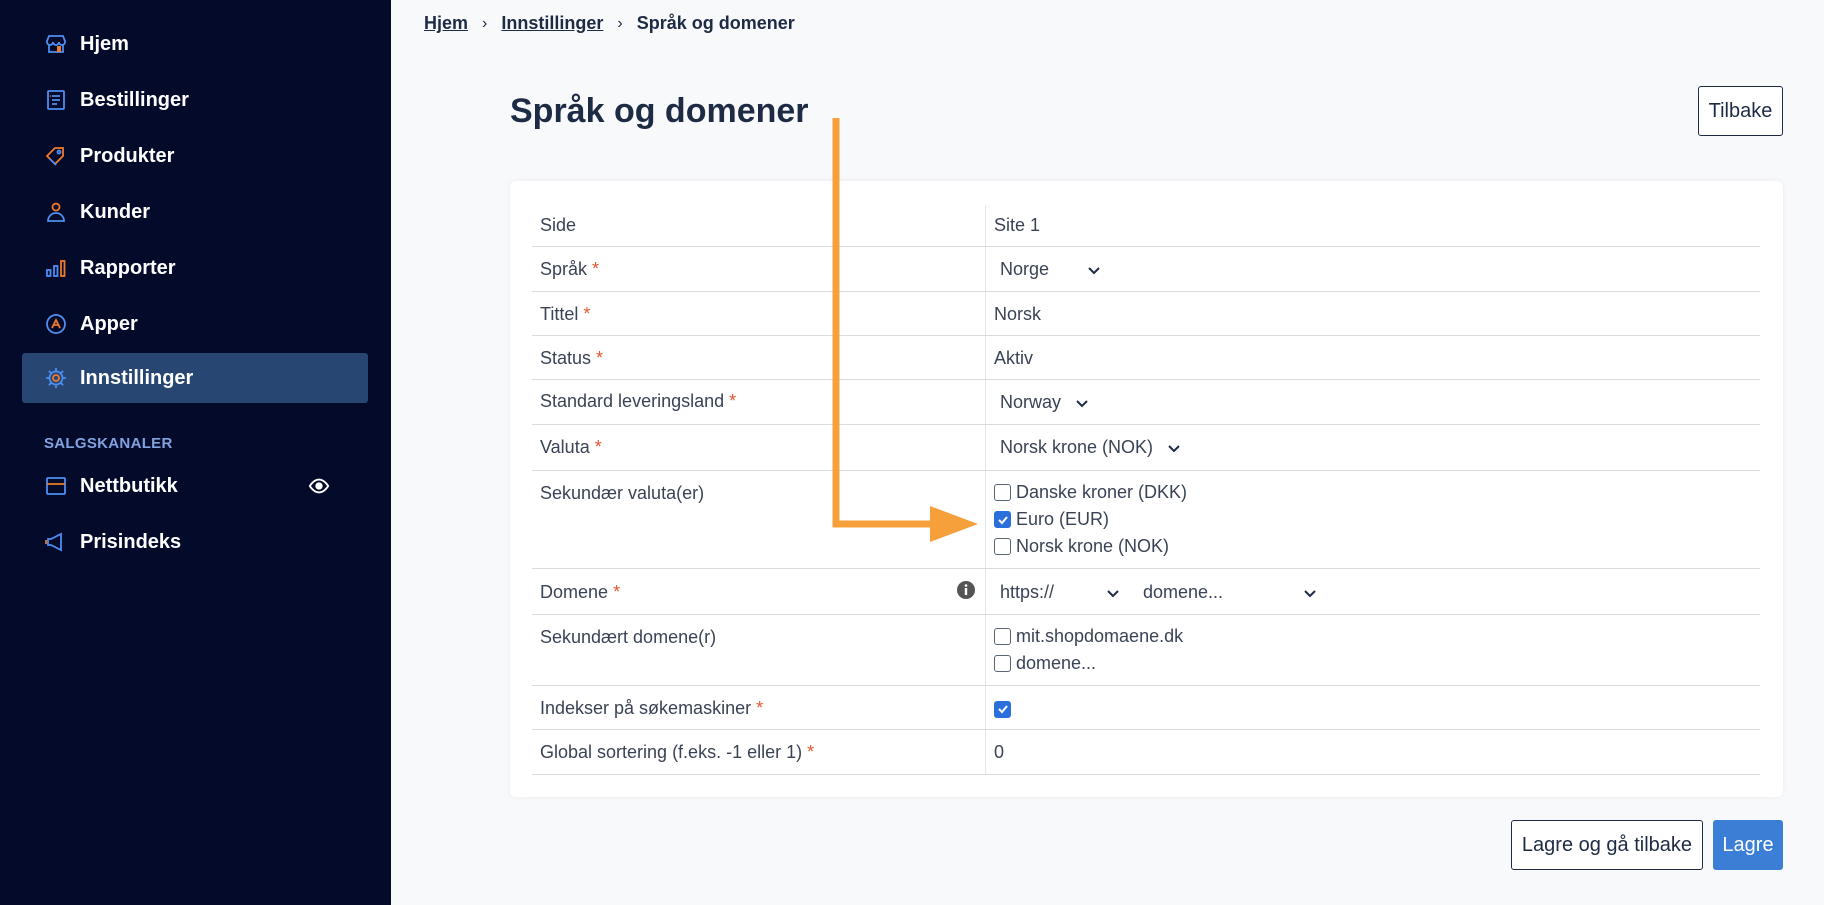 The width and height of the screenshot is (1824, 905). Describe the element at coordinates (56, 156) in the screenshot. I see `tag-icon` at that location.